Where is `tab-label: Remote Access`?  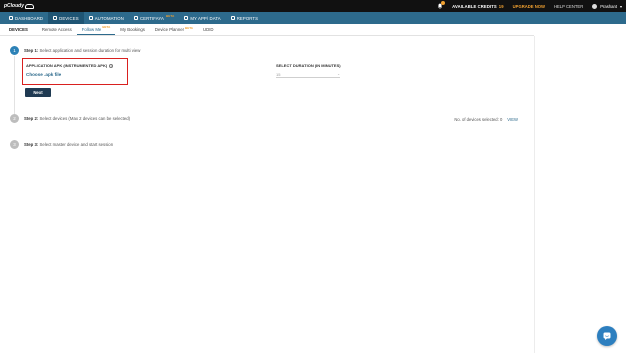
tab-label: Remote Access is located at coordinates (56, 29).